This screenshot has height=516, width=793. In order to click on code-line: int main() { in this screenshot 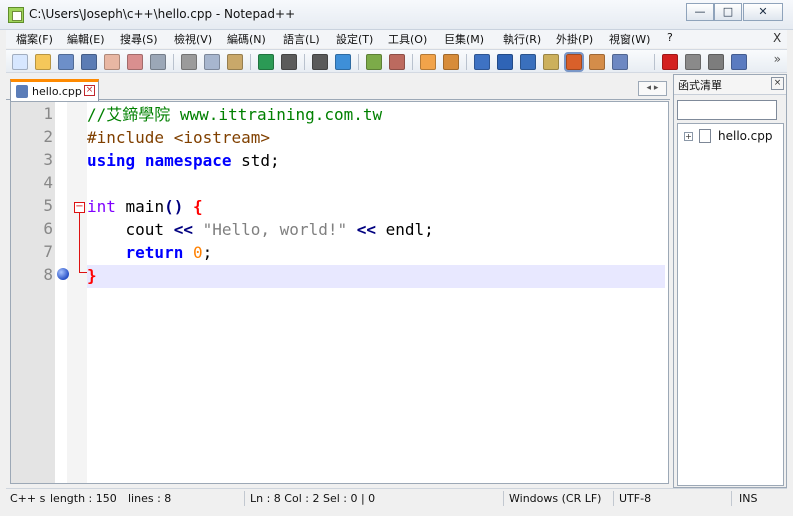, I will do `click(145, 206)`.